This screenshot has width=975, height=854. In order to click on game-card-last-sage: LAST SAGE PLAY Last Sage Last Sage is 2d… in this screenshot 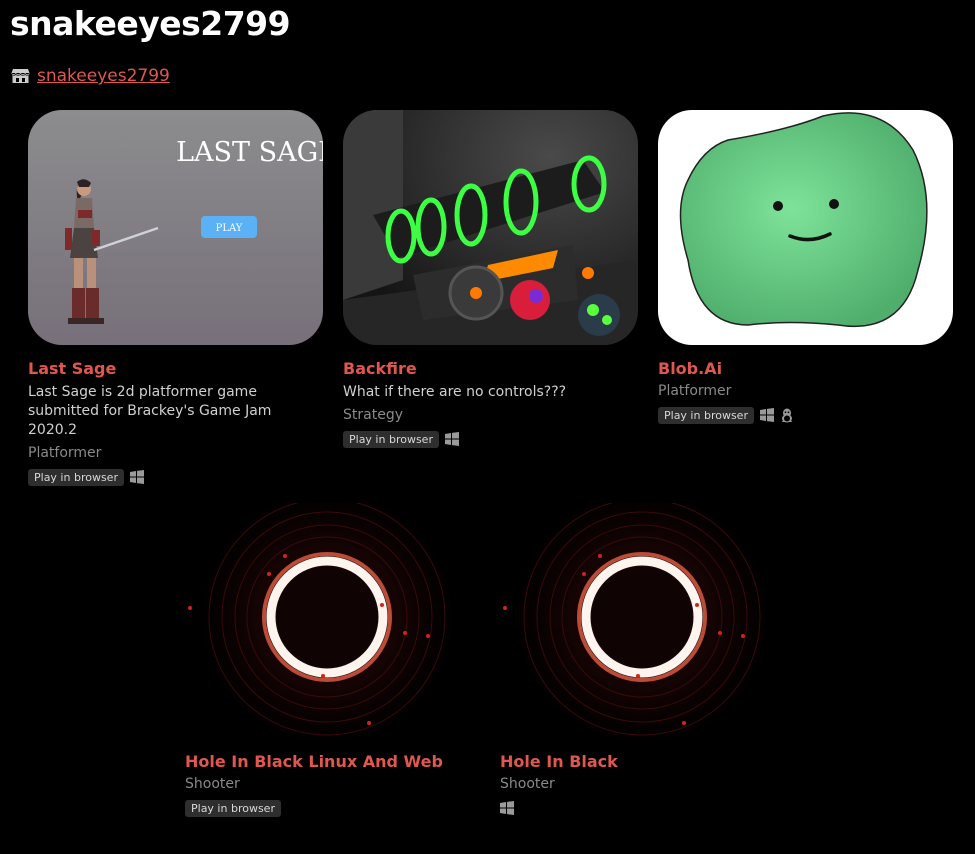, I will do `click(176, 298)`.